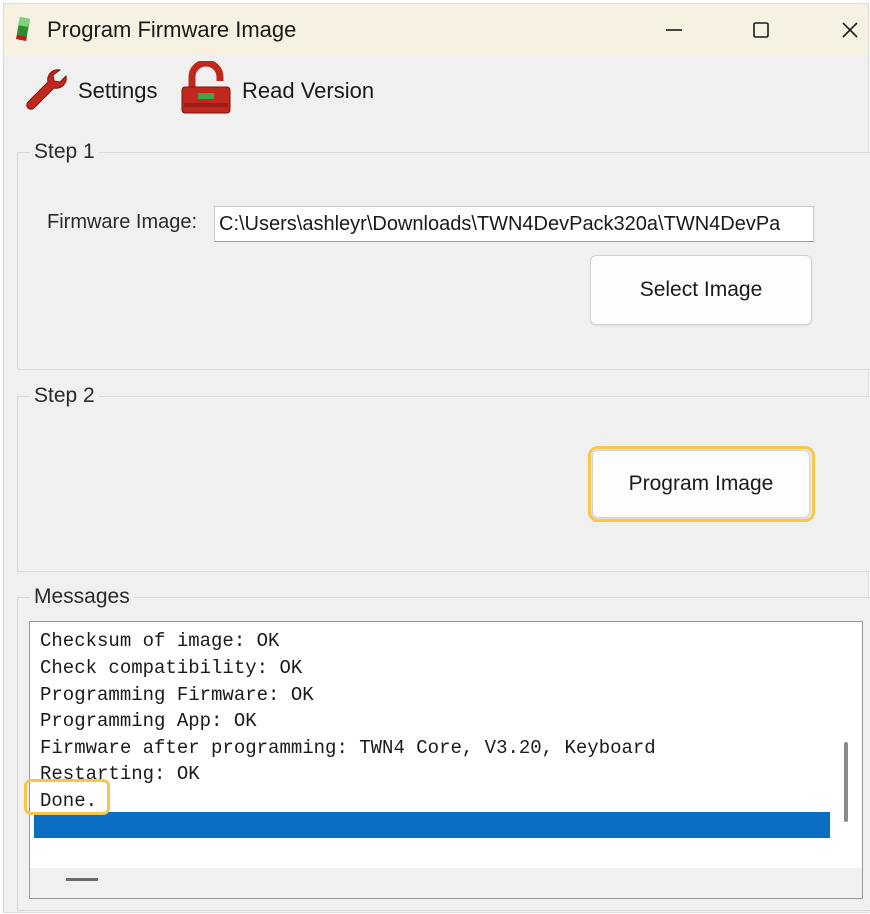 The width and height of the screenshot is (870, 914). What do you see at coordinates (850, 30) in the screenshot?
I see `close-icon` at bounding box center [850, 30].